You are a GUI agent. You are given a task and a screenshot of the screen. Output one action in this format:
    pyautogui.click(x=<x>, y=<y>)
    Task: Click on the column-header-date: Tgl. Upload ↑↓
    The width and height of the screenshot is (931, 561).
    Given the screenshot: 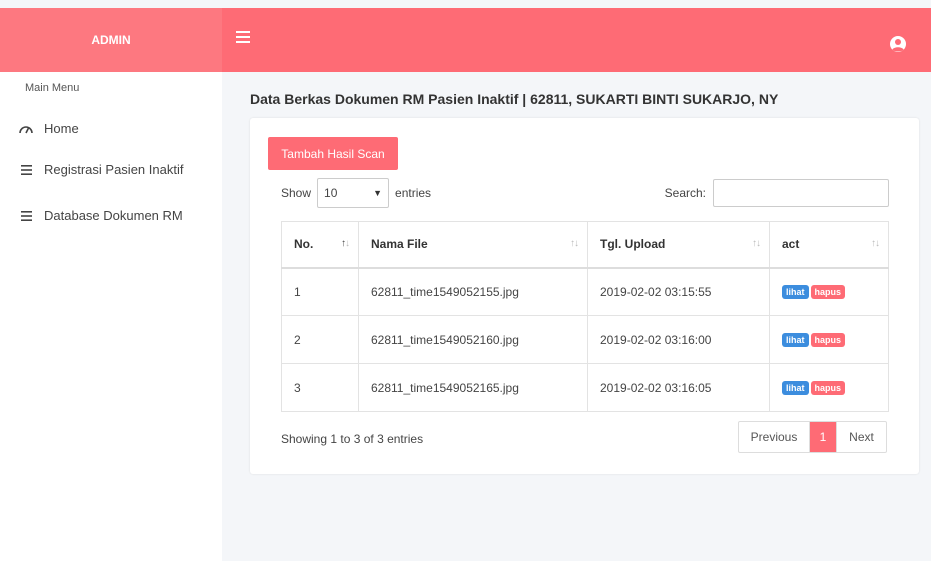 What is the action you would take?
    pyautogui.click(x=678, y=245)
    